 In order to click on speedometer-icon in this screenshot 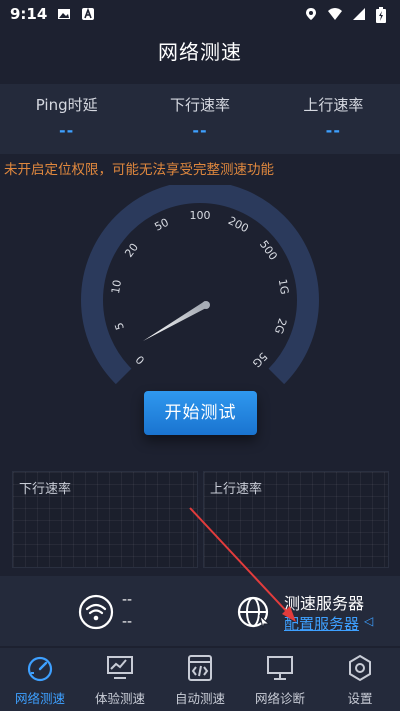, I will do `click(40, 669)`.